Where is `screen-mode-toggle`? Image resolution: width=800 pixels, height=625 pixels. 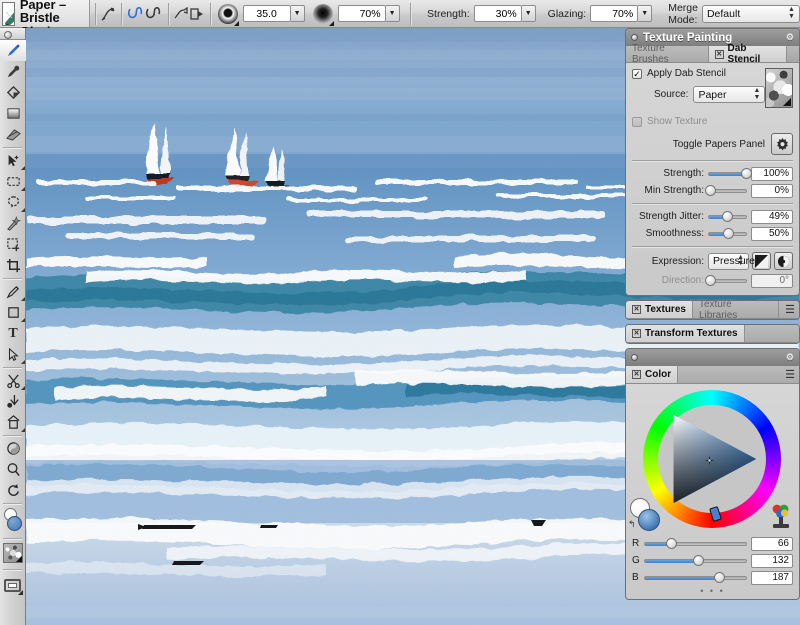
screen-mode-toggle is located at coordinates (12, 585).